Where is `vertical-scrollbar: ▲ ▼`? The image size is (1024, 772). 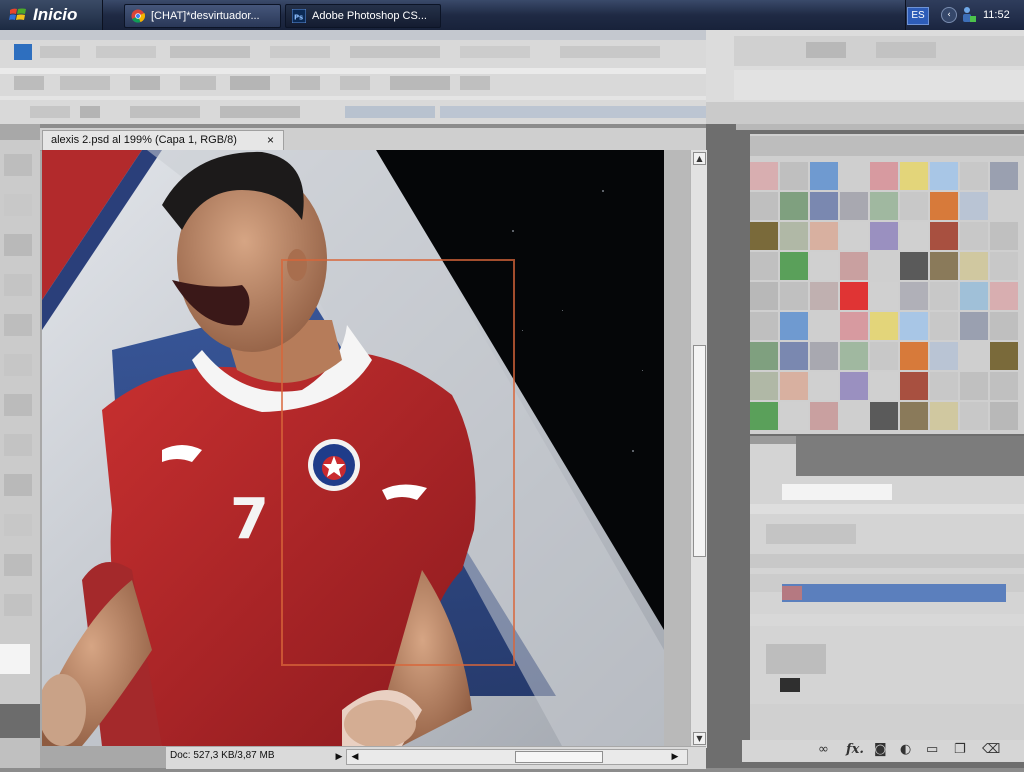 vertical-scrollbar: ▲ ▼ is located at coordinates (698, 449).